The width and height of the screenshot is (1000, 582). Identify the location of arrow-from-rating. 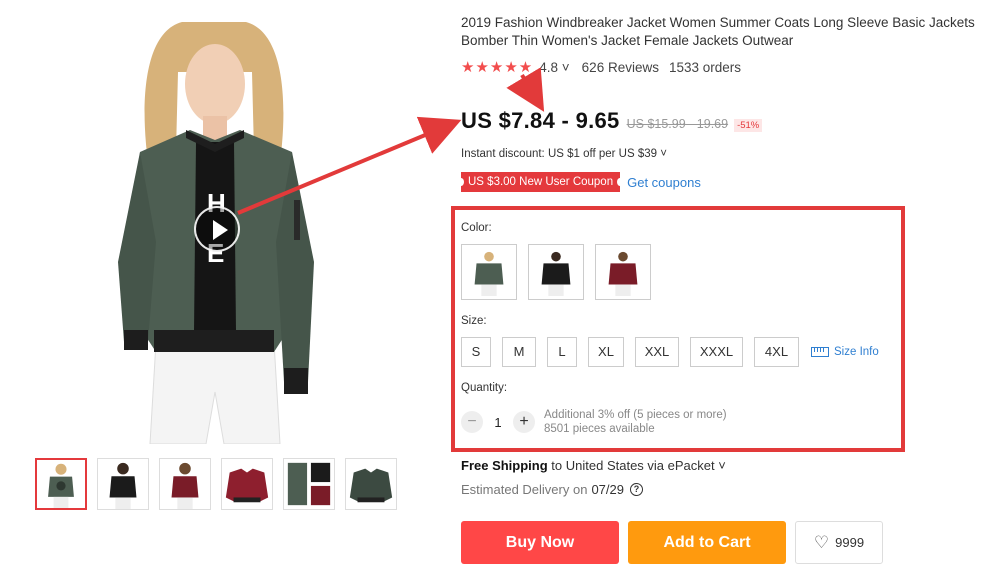
(525, 89).